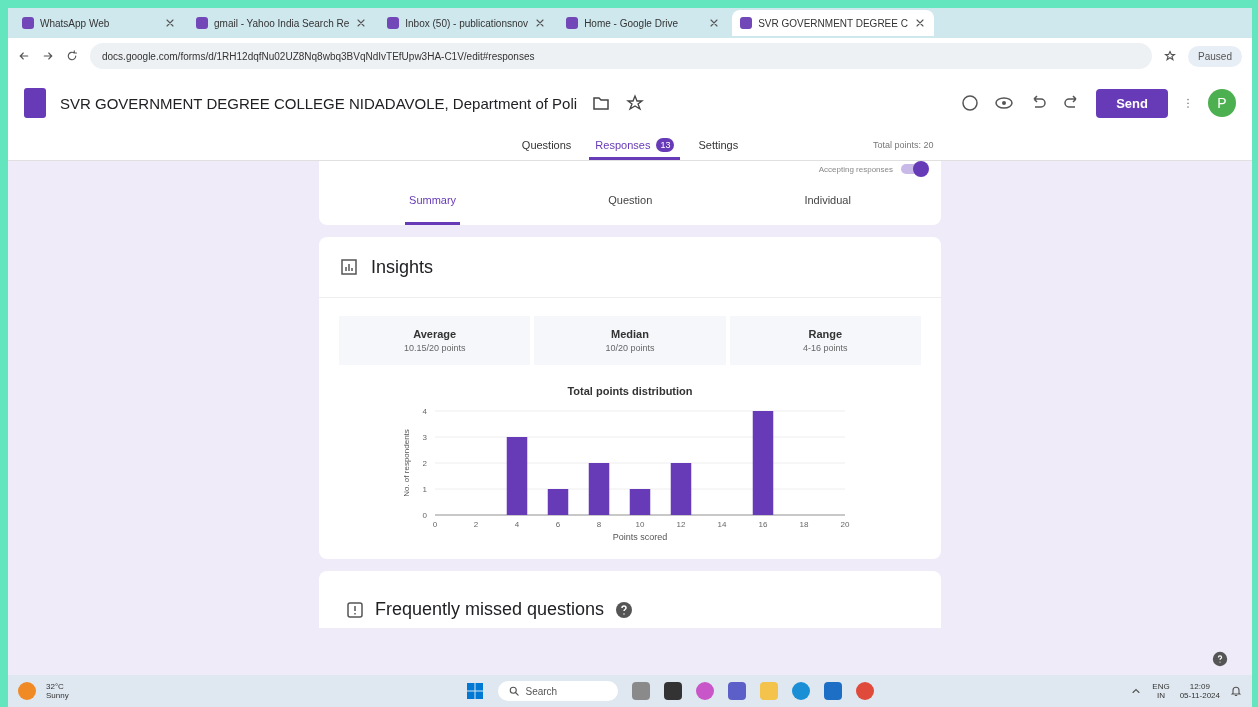 Image resolution: width=1258 pixels, height=707 pixels. I want to click on missed-heading: Frequently missed questions, so click(490, 609).